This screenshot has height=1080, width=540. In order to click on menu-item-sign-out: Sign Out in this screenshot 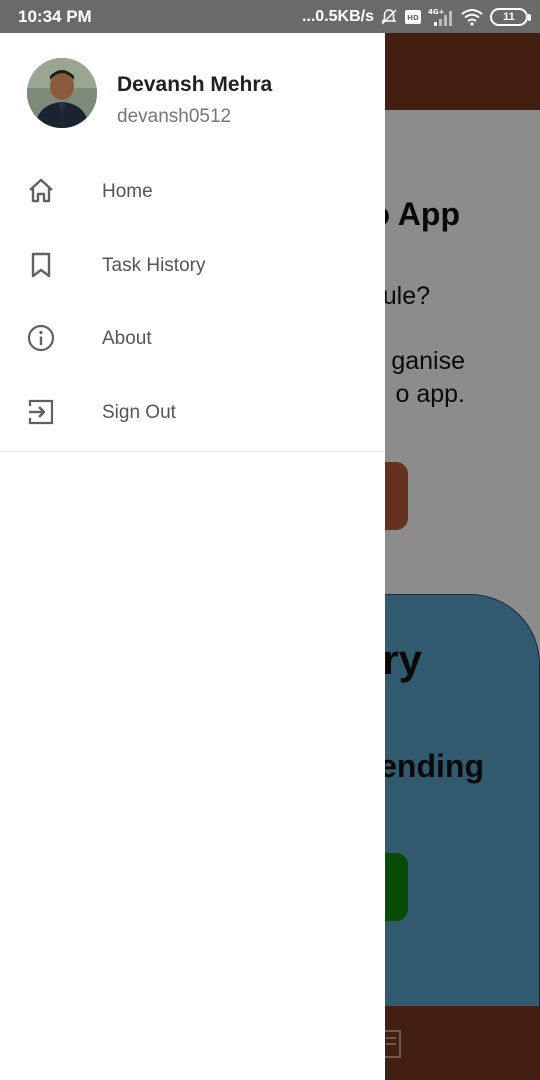, I will do `click(192, 411)`.